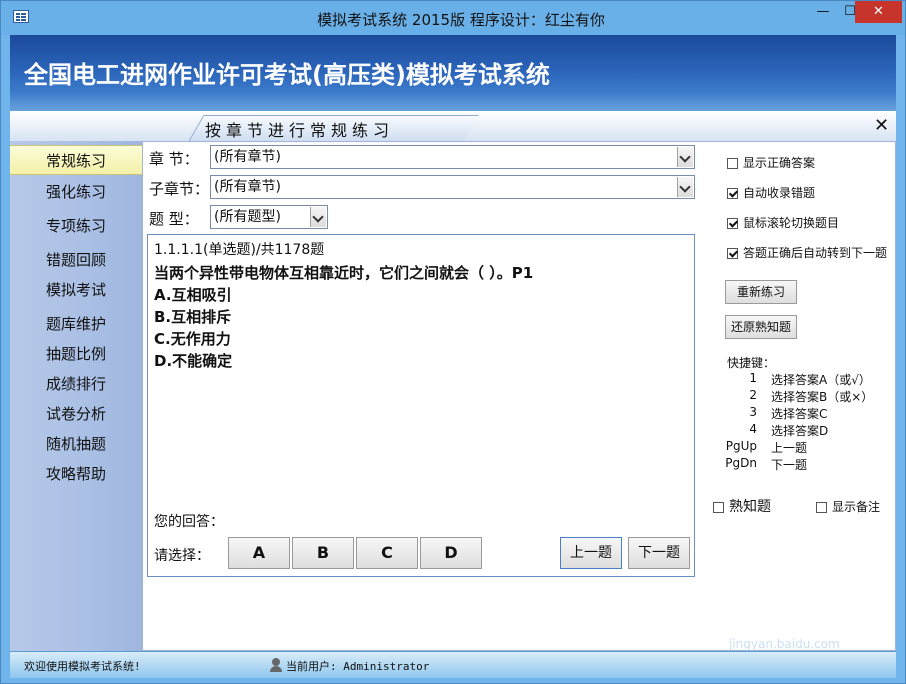 This screenshot has height=684, width=906. I want to click on subchapter-label: 子章节：, so click(179, 189).